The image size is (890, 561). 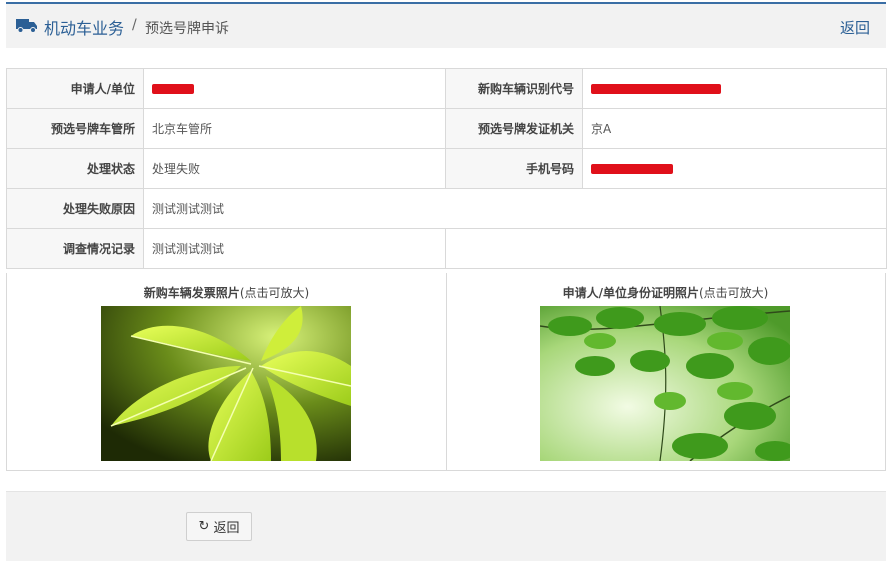 I want to click on id-photo-title: 申请人/单位身份证明照片(点击可放大), so click(x=665, y=292).